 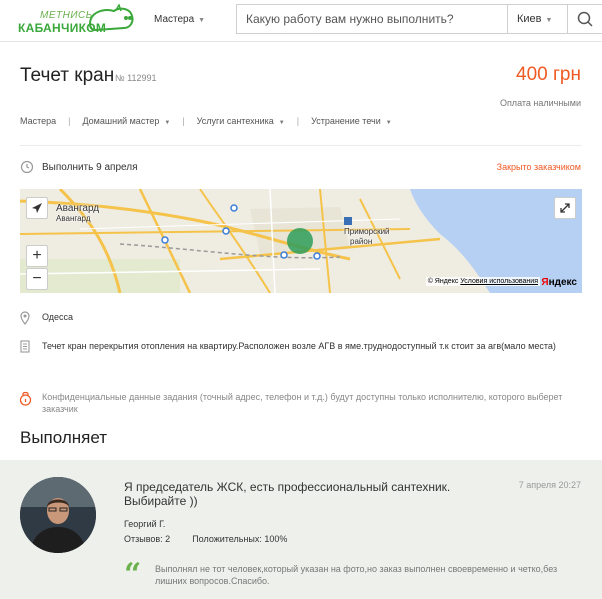 What do you see at coordinates (73, 218) in the screenshot?
I see `map-label-avangard-2: Авангард` at bounding box center [73, 218].